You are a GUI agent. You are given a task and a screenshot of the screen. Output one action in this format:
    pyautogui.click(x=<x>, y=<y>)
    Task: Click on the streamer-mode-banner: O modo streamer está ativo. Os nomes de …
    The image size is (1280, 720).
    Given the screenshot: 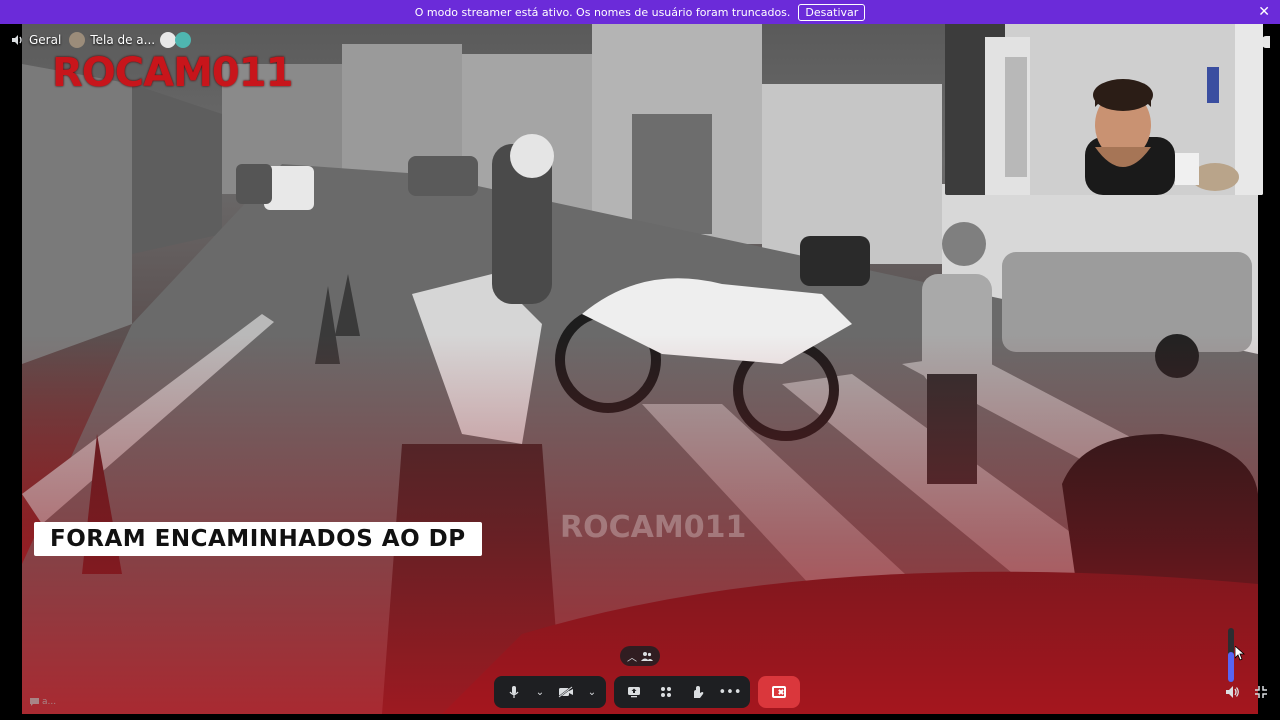 What is the action you would take?
    pyautogui.click(x=640, y=12)
    